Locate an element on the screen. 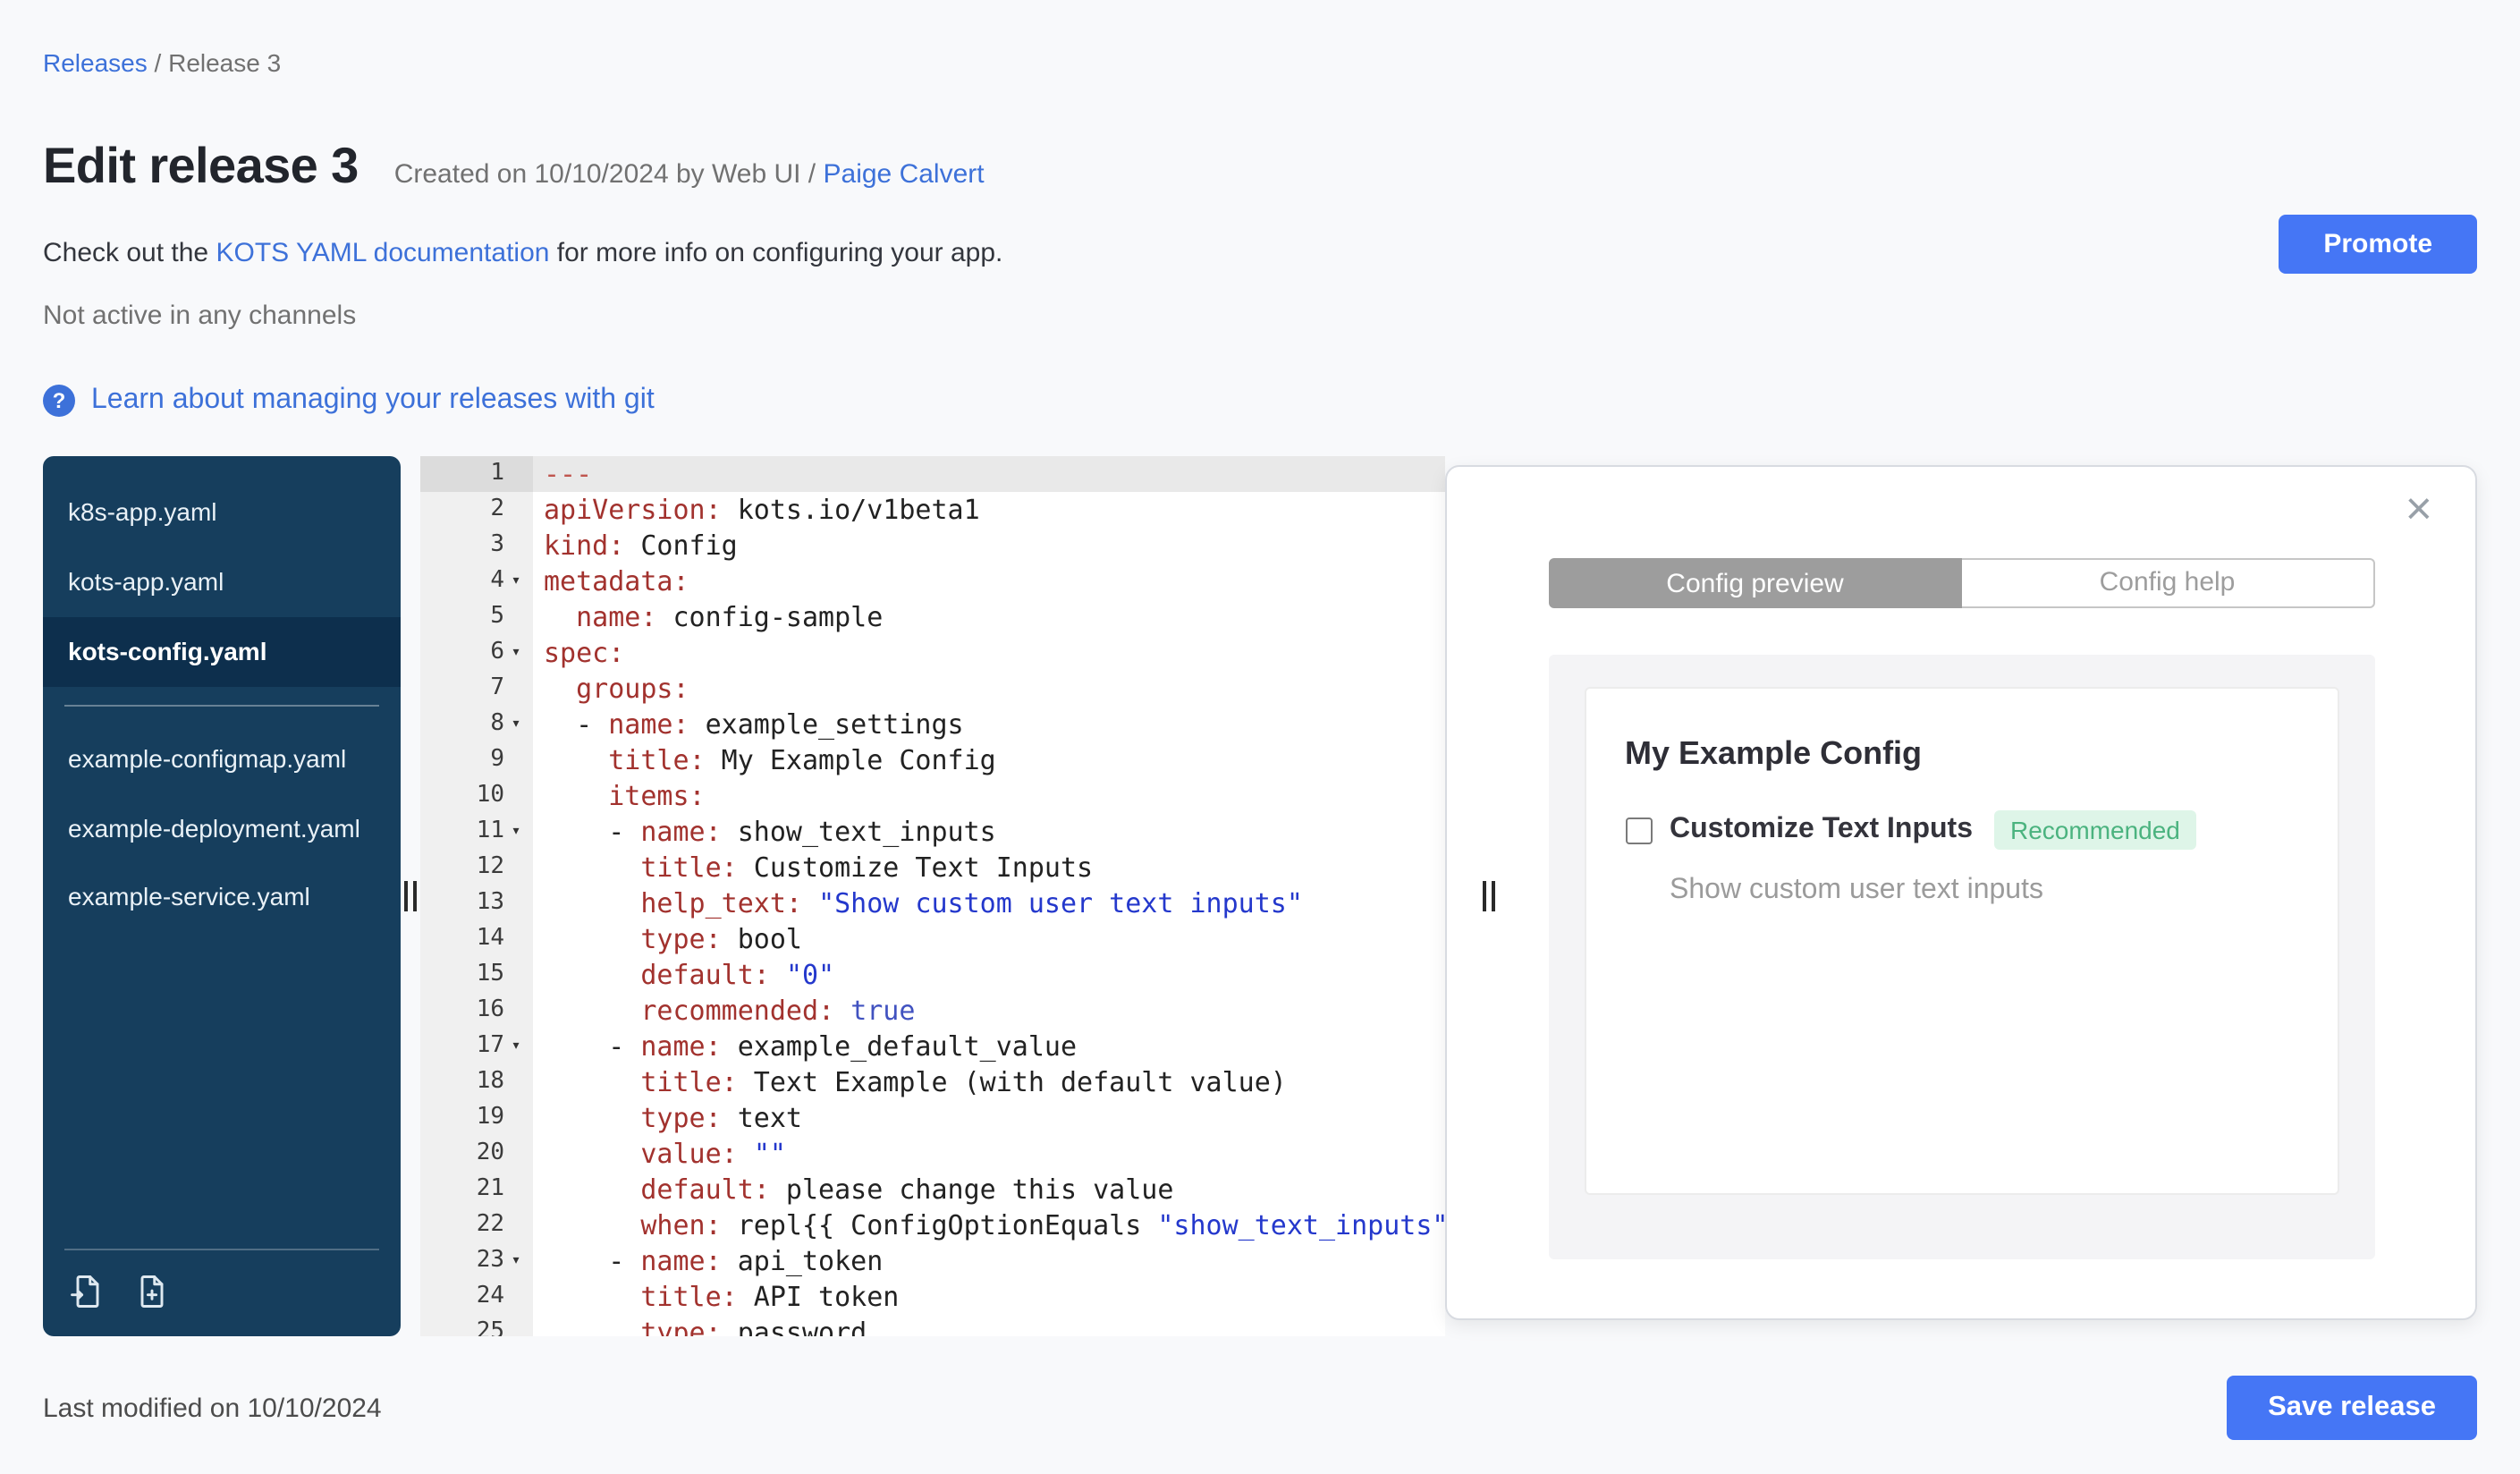  gutter-cell: 7 is located at coordinates (477, 689).